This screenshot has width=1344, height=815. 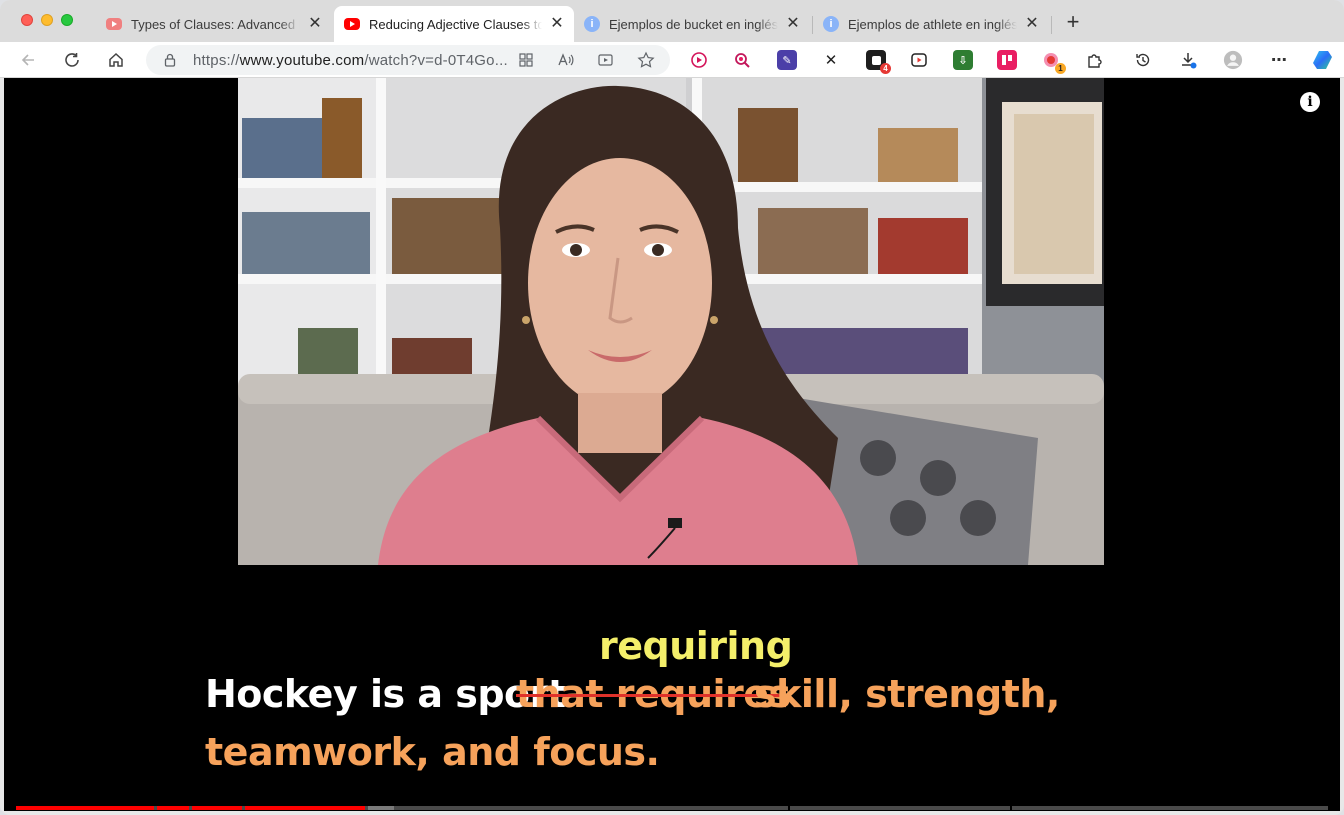 I want to click on back-button, so click(x=28, y=60).